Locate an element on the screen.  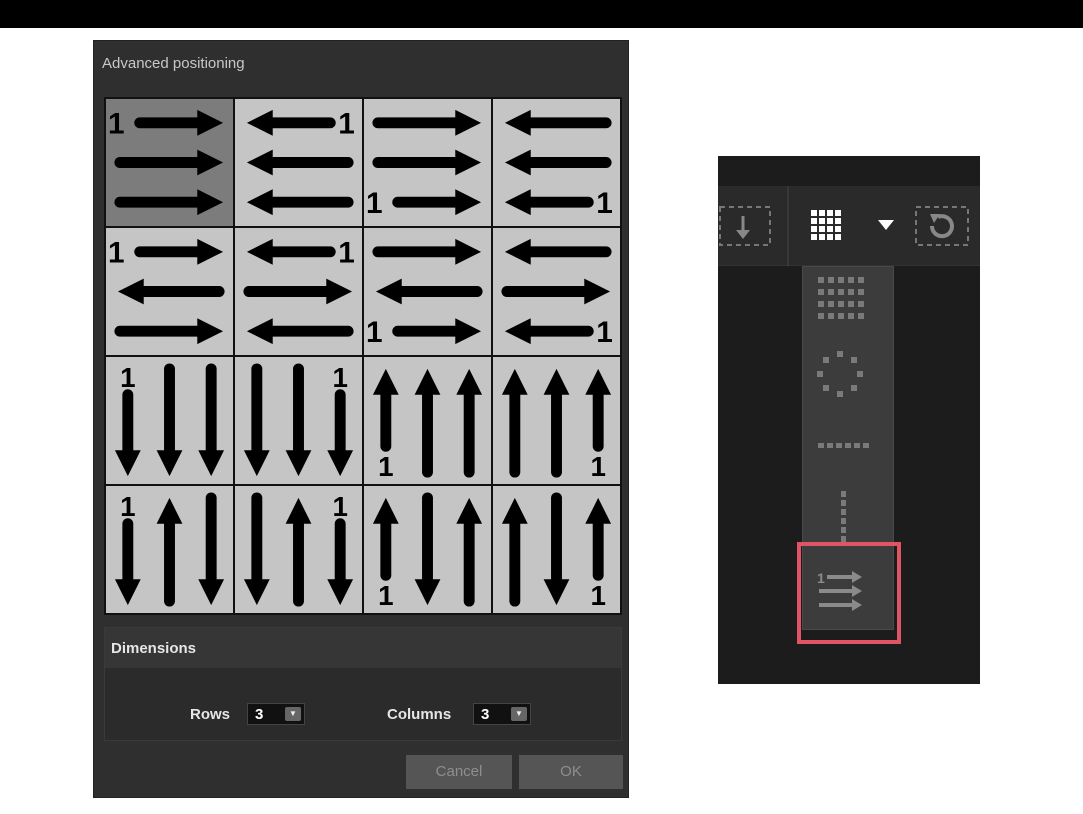
ok-button: OK is located at coordinates (571, 772).